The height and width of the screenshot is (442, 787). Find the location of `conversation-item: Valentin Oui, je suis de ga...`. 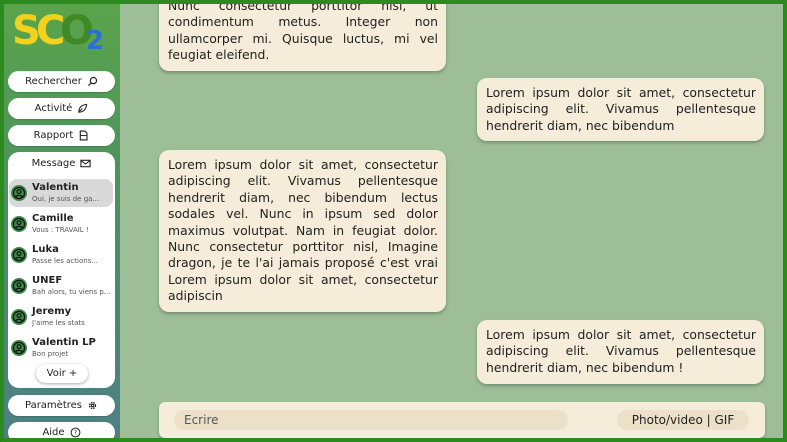

conversation-item: Valentin Oui, je suis de ga... is located at coordinates (61, 193).